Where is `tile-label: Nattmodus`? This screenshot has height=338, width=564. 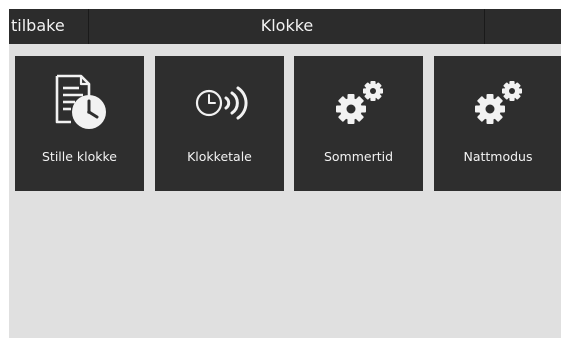 tile-label: Nattmodus is located at coordinates (498, 156).